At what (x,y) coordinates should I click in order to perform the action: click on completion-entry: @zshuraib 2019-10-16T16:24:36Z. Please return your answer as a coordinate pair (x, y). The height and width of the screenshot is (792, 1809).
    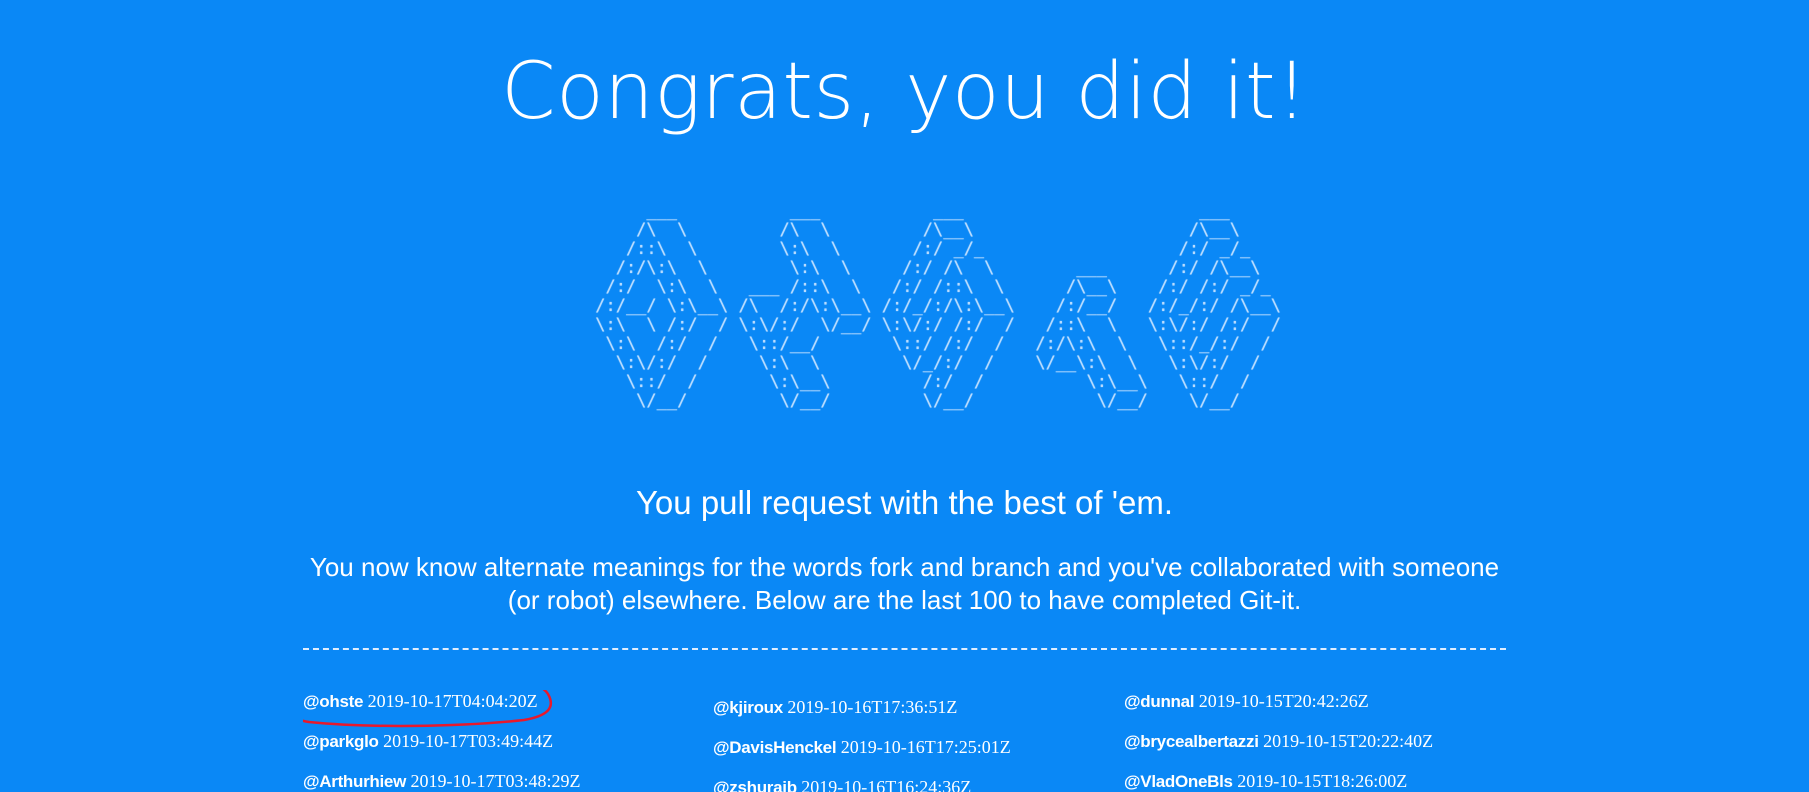
    Looking at the image, I should click on (842, 784).